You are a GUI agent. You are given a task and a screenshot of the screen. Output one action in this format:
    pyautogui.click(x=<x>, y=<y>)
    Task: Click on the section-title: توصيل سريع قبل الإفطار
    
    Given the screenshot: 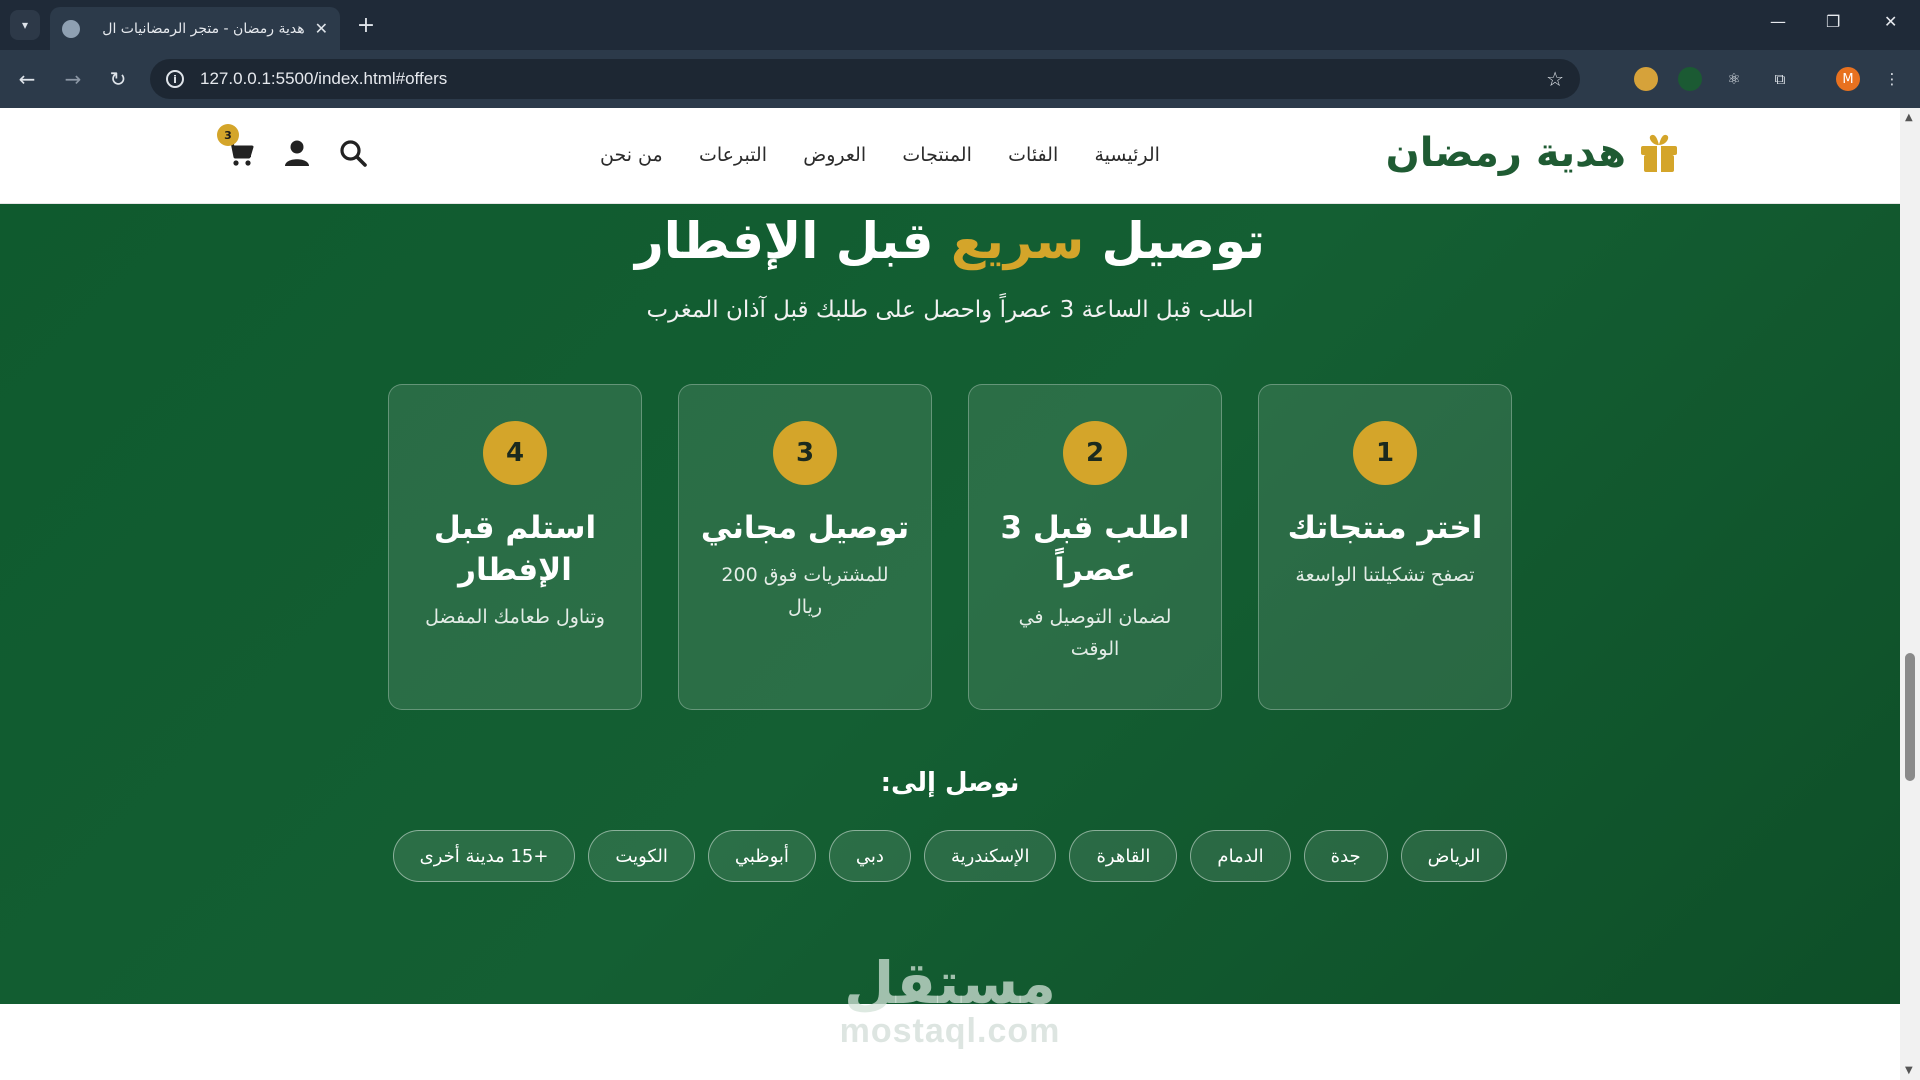 What is the action you would take?
    pyautogui.click(x=950, y=241)
    